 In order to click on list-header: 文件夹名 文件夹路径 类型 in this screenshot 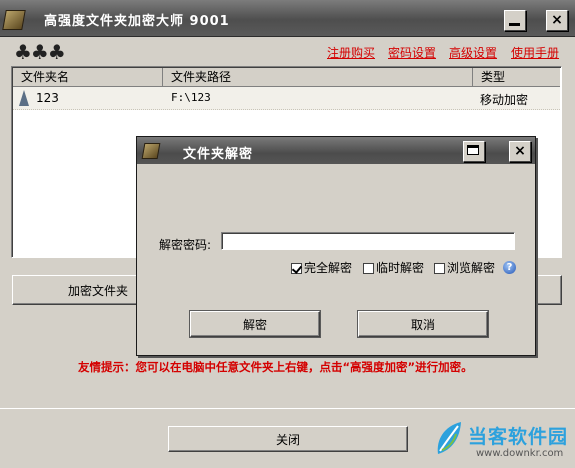, I will do `click(286, 77)`.